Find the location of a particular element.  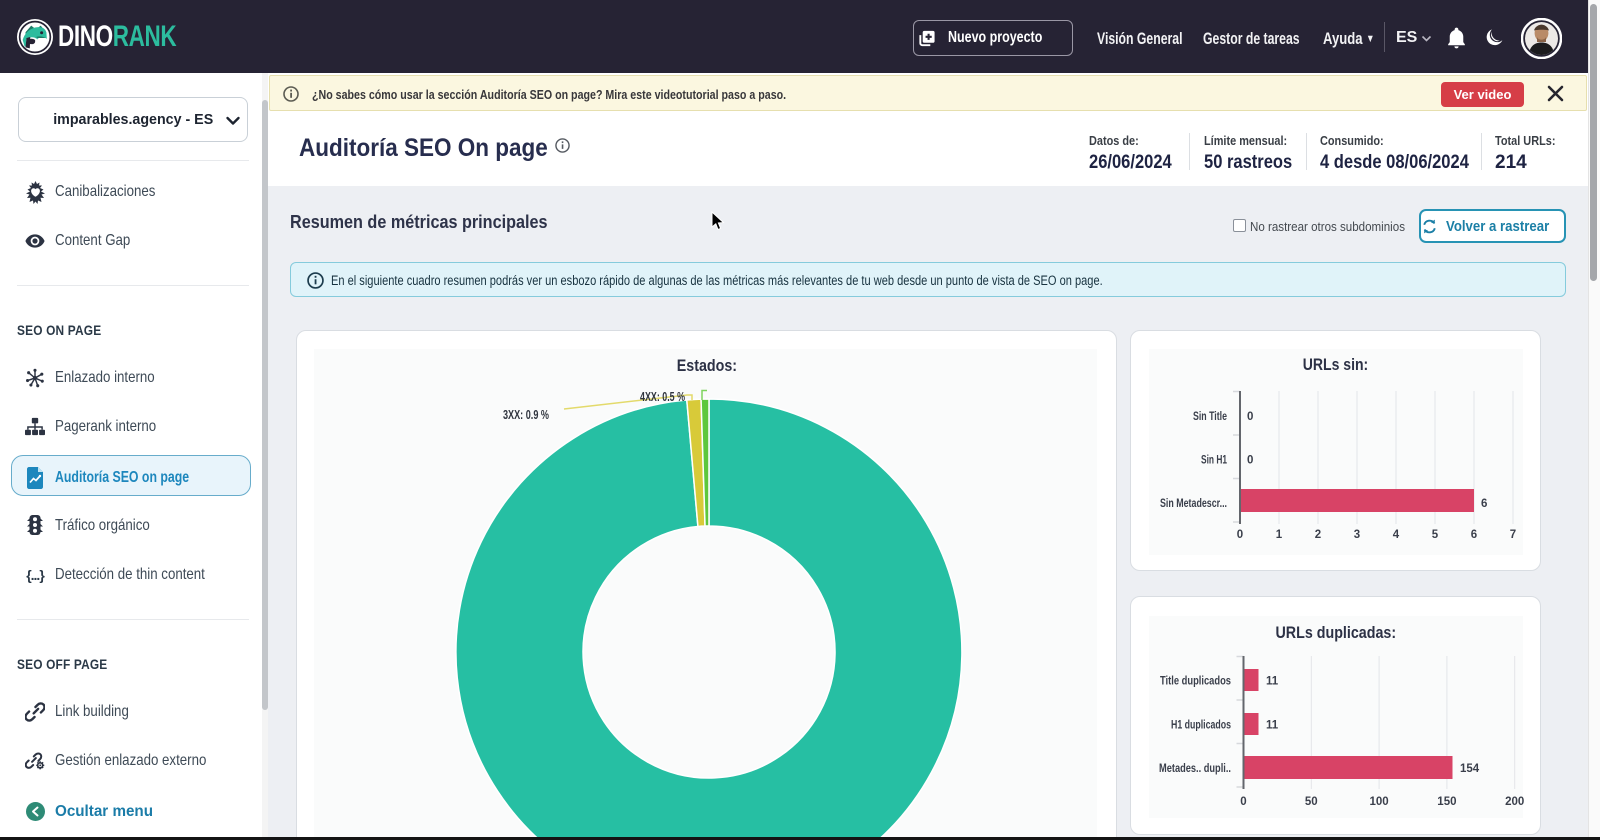

svg-text: Metades.. dupli.. is located at coordinates (1195, 769).